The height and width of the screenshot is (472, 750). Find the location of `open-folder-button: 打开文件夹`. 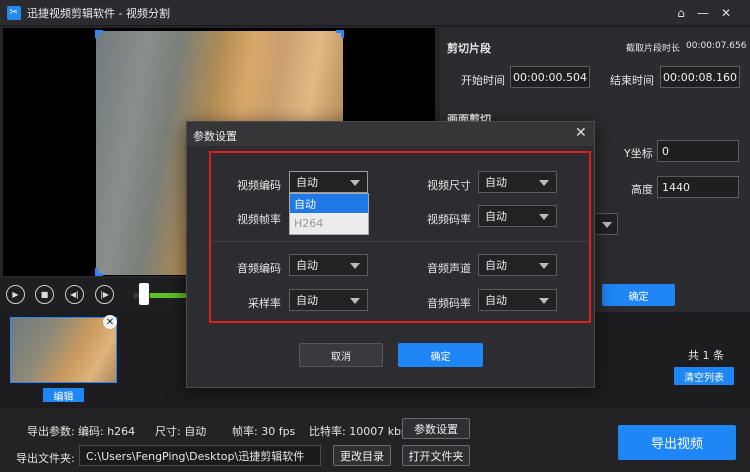

open-folder-button: 打开文件夹 is located at coordinates (436, 455).